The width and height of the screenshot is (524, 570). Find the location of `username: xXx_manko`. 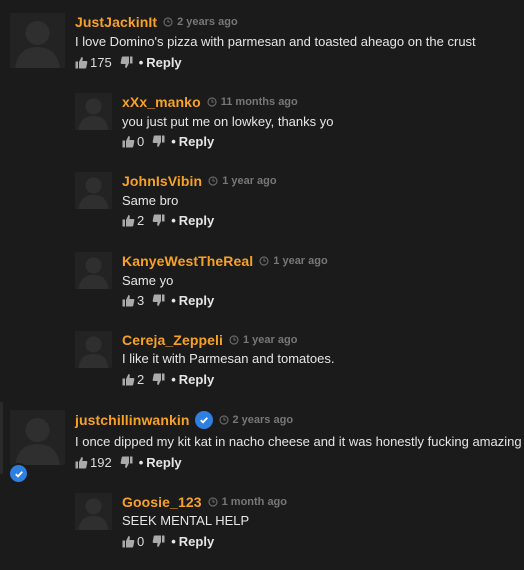

username: xXx_manko is located at coordinates (161, 102).